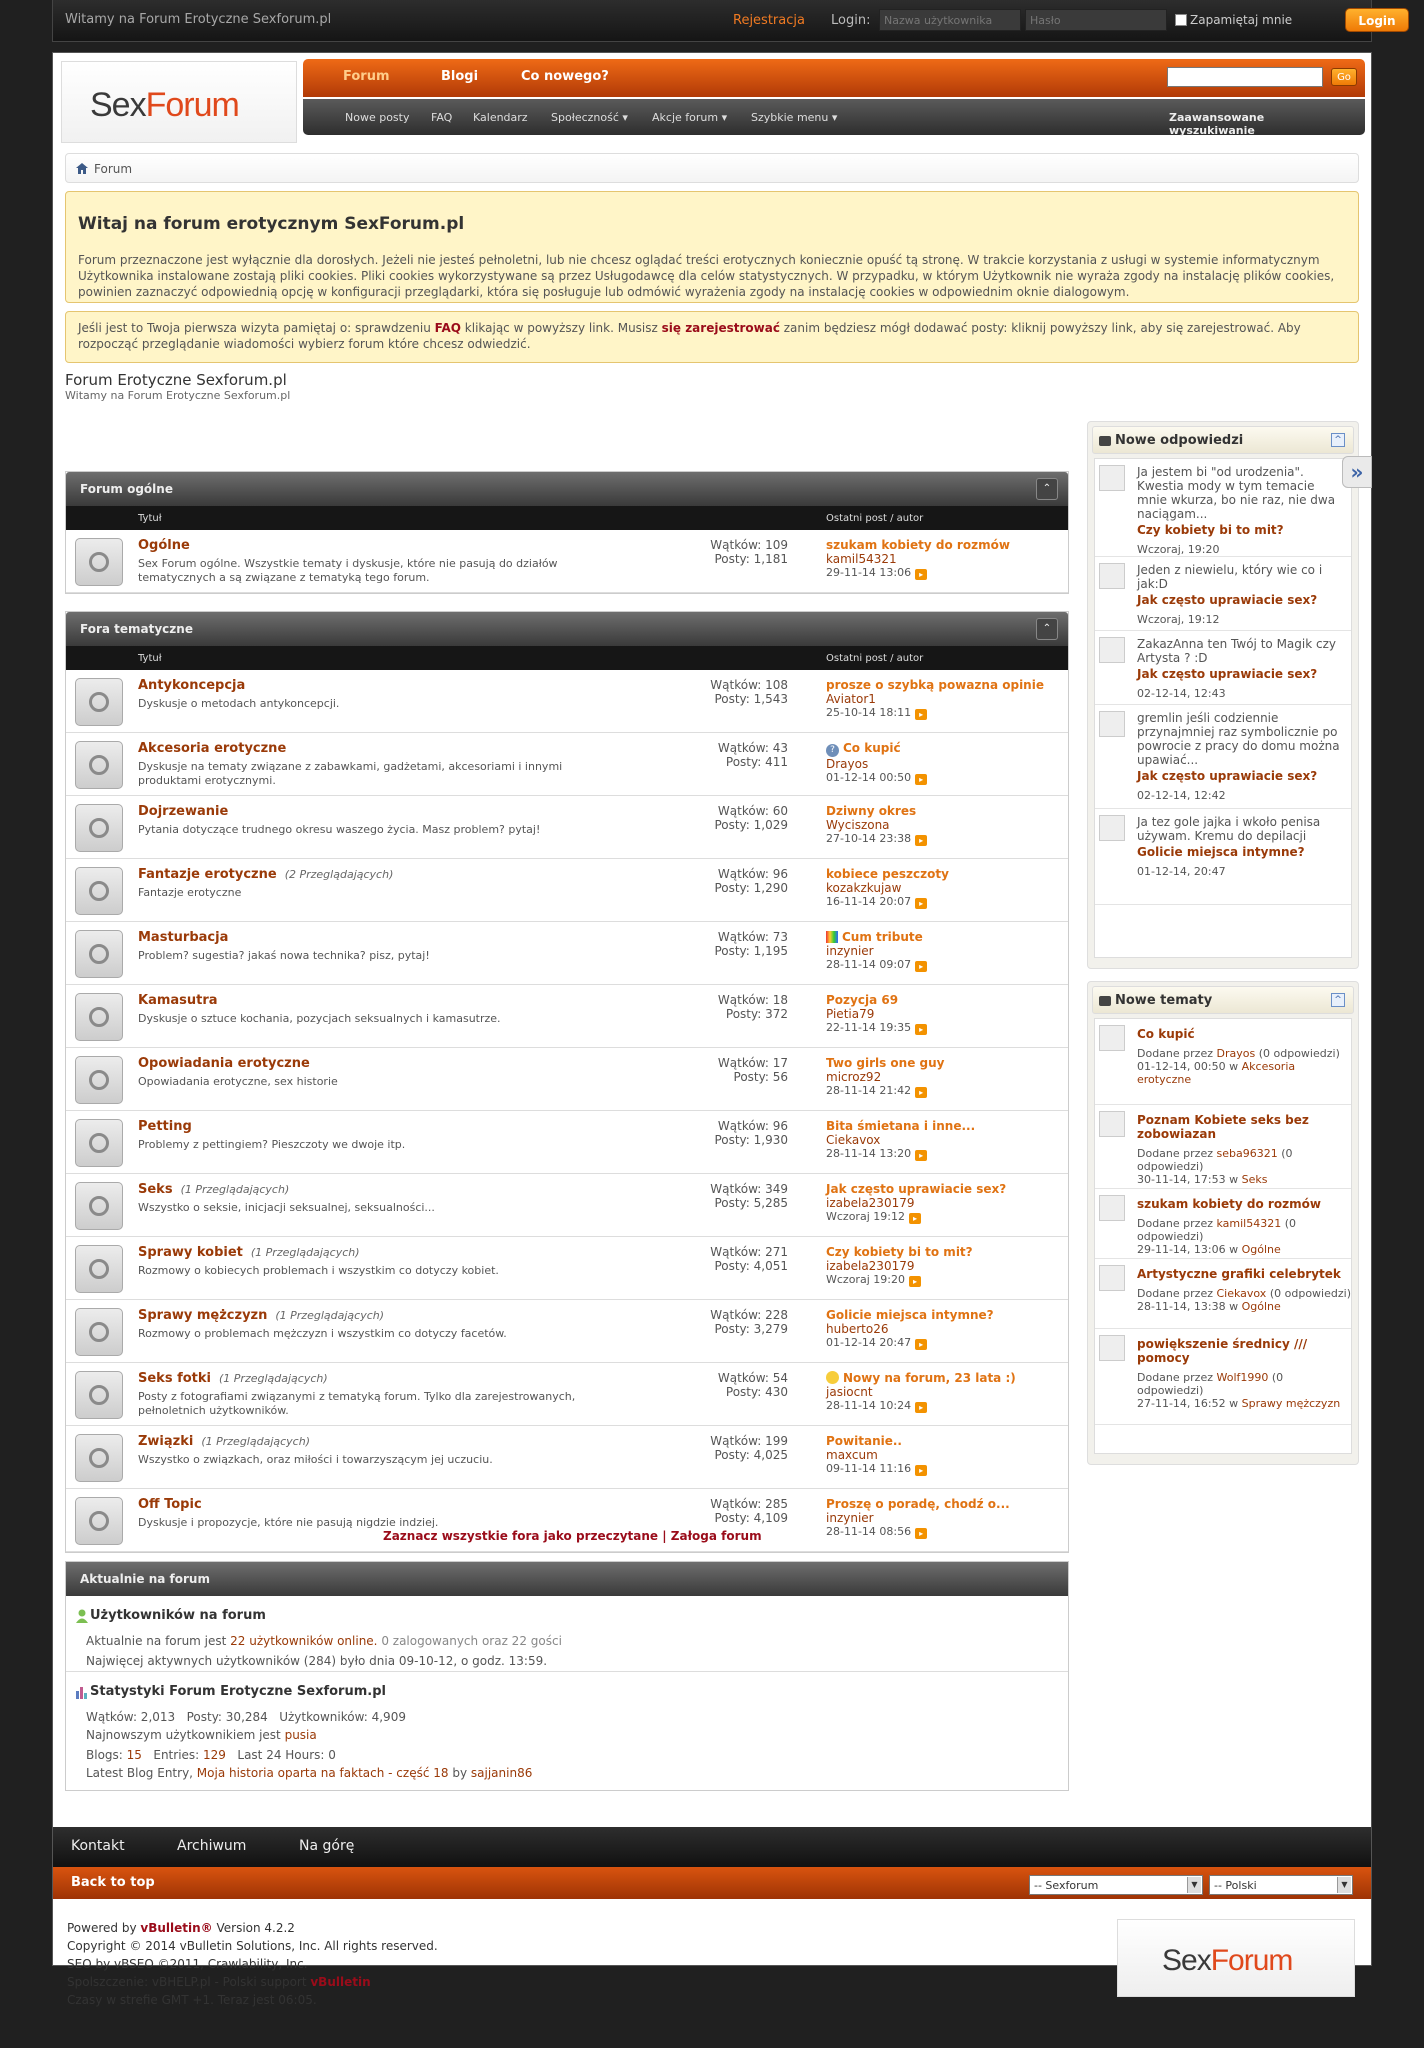  Describe the element at coordinates (946, 1329) in the screenshot. I see `last-post-author-link: huberto26` at that location.